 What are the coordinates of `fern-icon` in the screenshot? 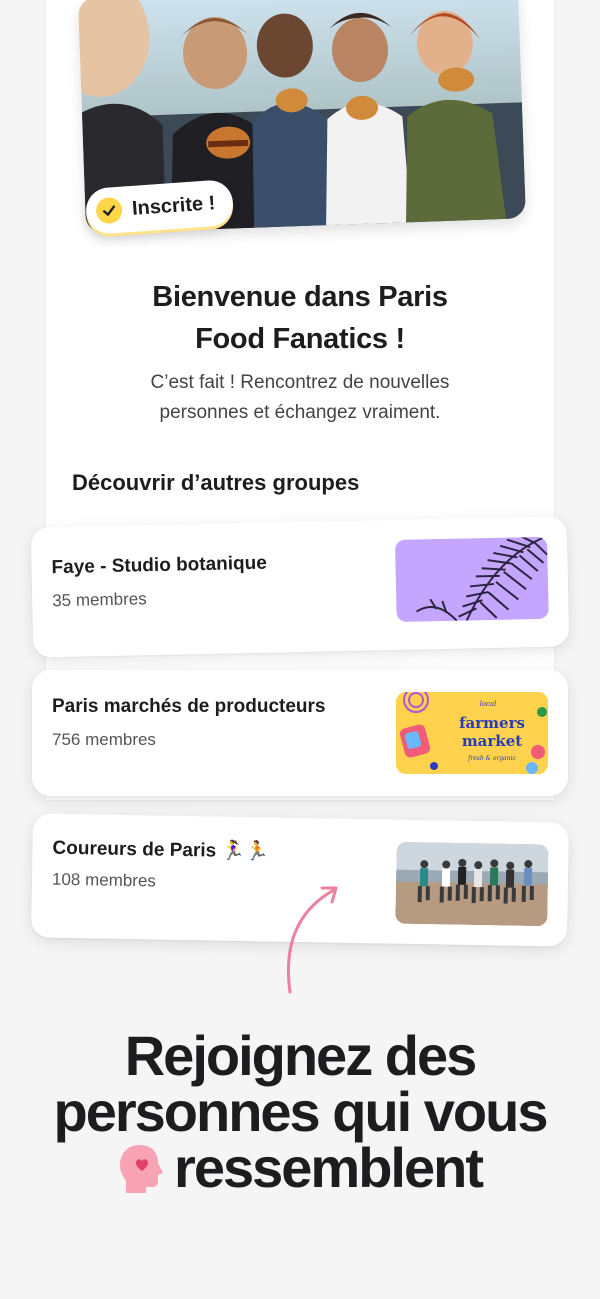 It's located at (472, 579).